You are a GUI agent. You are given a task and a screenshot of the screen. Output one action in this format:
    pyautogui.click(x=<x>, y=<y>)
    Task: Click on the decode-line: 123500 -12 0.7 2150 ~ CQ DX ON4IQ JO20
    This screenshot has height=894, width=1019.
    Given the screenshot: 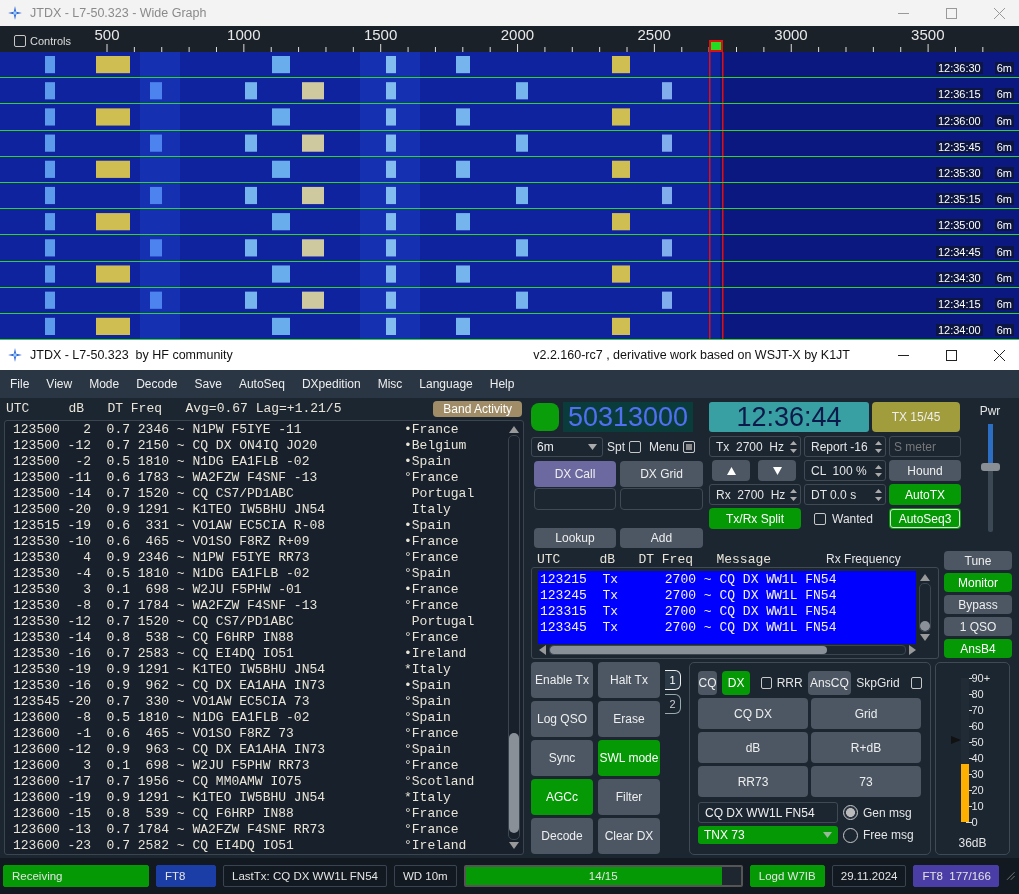 What is the action you would take?
    pyautogui.click(x=208, y=446)
    